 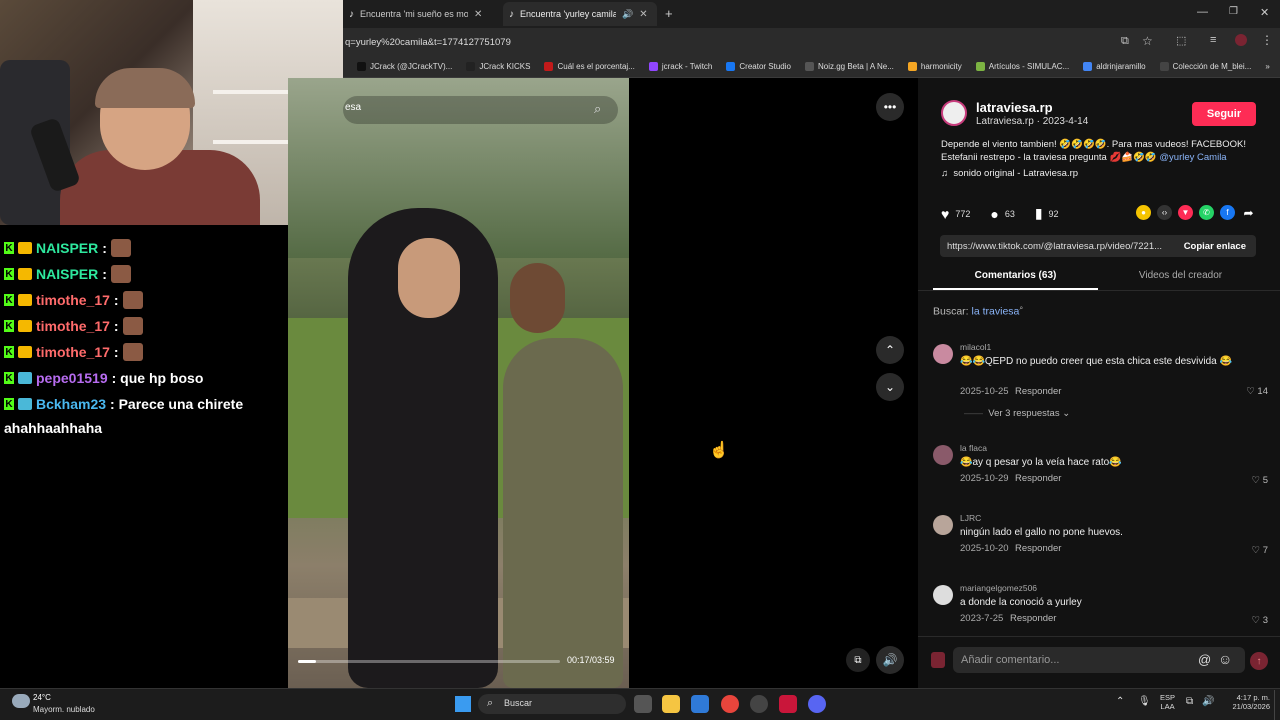 What do you see at coordinates (643, 704) in the screenshot?
I see `task-view-icon` at bounding box center [643, 704].